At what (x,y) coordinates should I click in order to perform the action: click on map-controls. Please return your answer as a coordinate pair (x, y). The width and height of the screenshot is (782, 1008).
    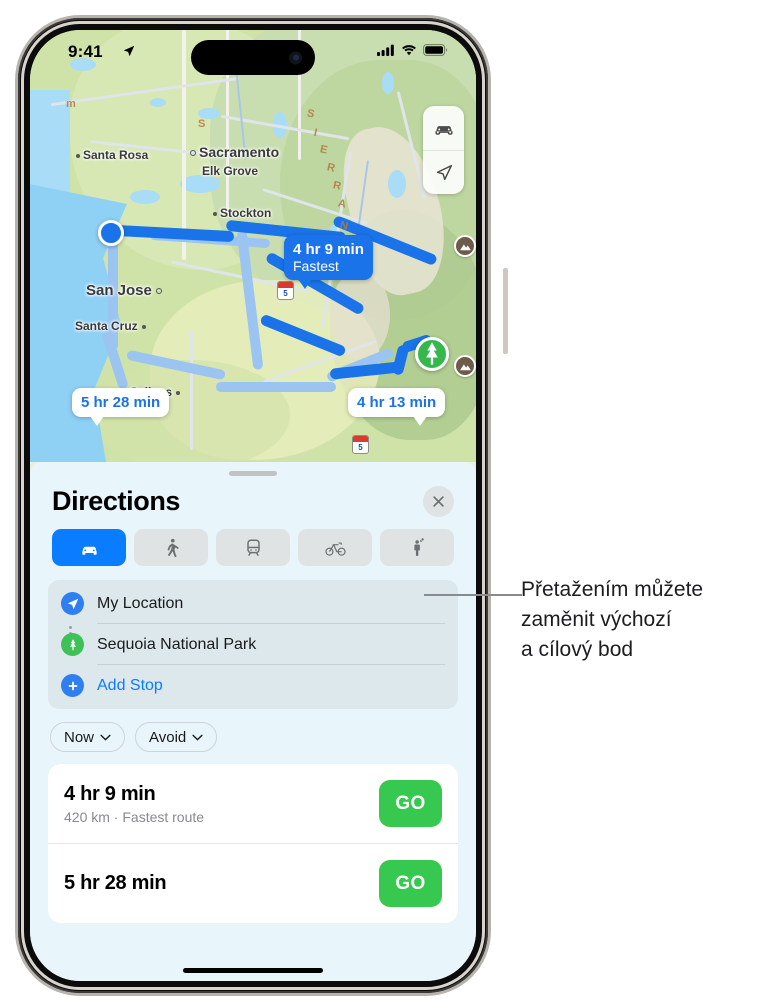
    Looking at the image, I should click on (443, 150).